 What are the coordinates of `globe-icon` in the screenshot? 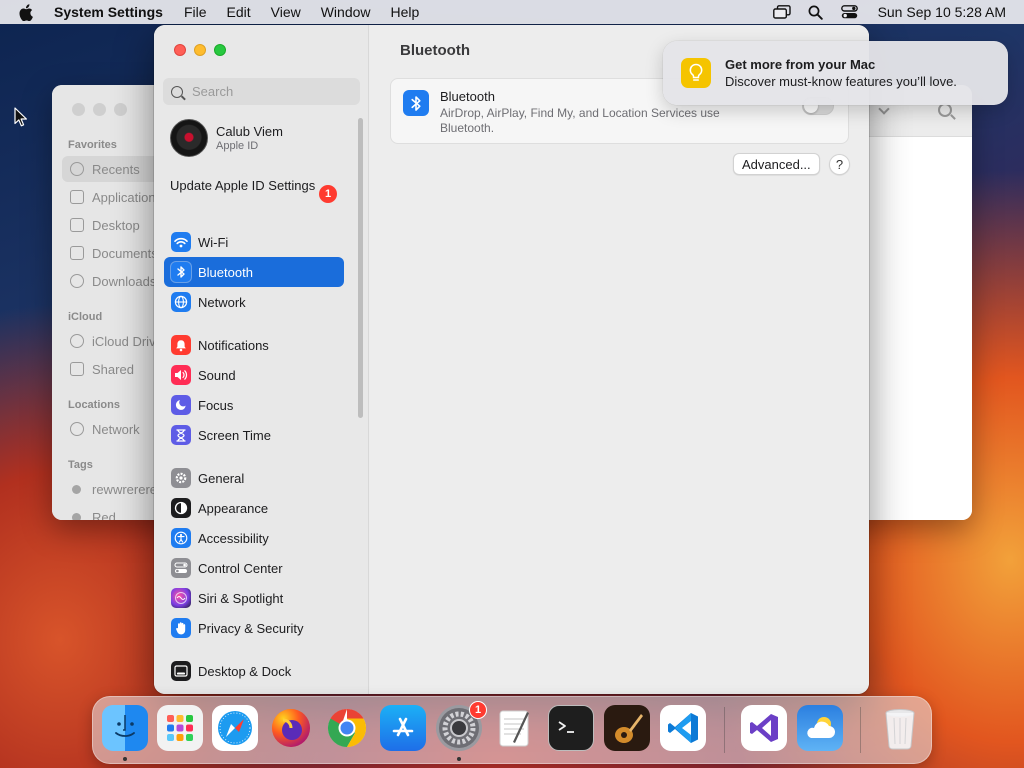 It's located at (181, 302).